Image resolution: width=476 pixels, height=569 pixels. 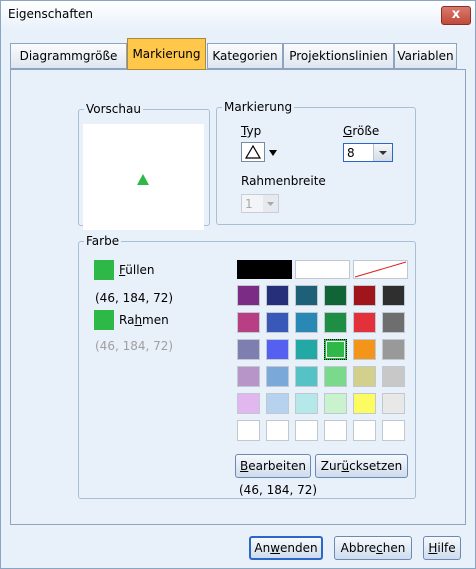 I want to click on tab-label: Projektionslinien, so click(x=338, y=56).